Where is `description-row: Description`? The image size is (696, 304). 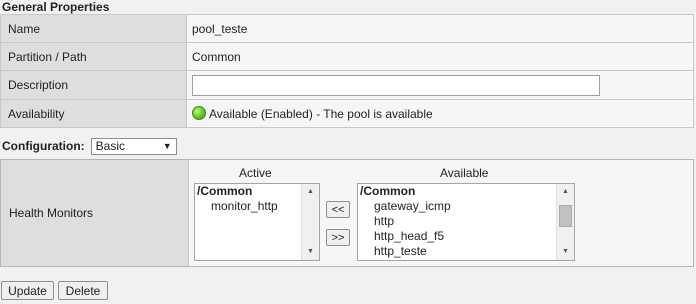 description-row: Description is located at coordinates (347, 85).